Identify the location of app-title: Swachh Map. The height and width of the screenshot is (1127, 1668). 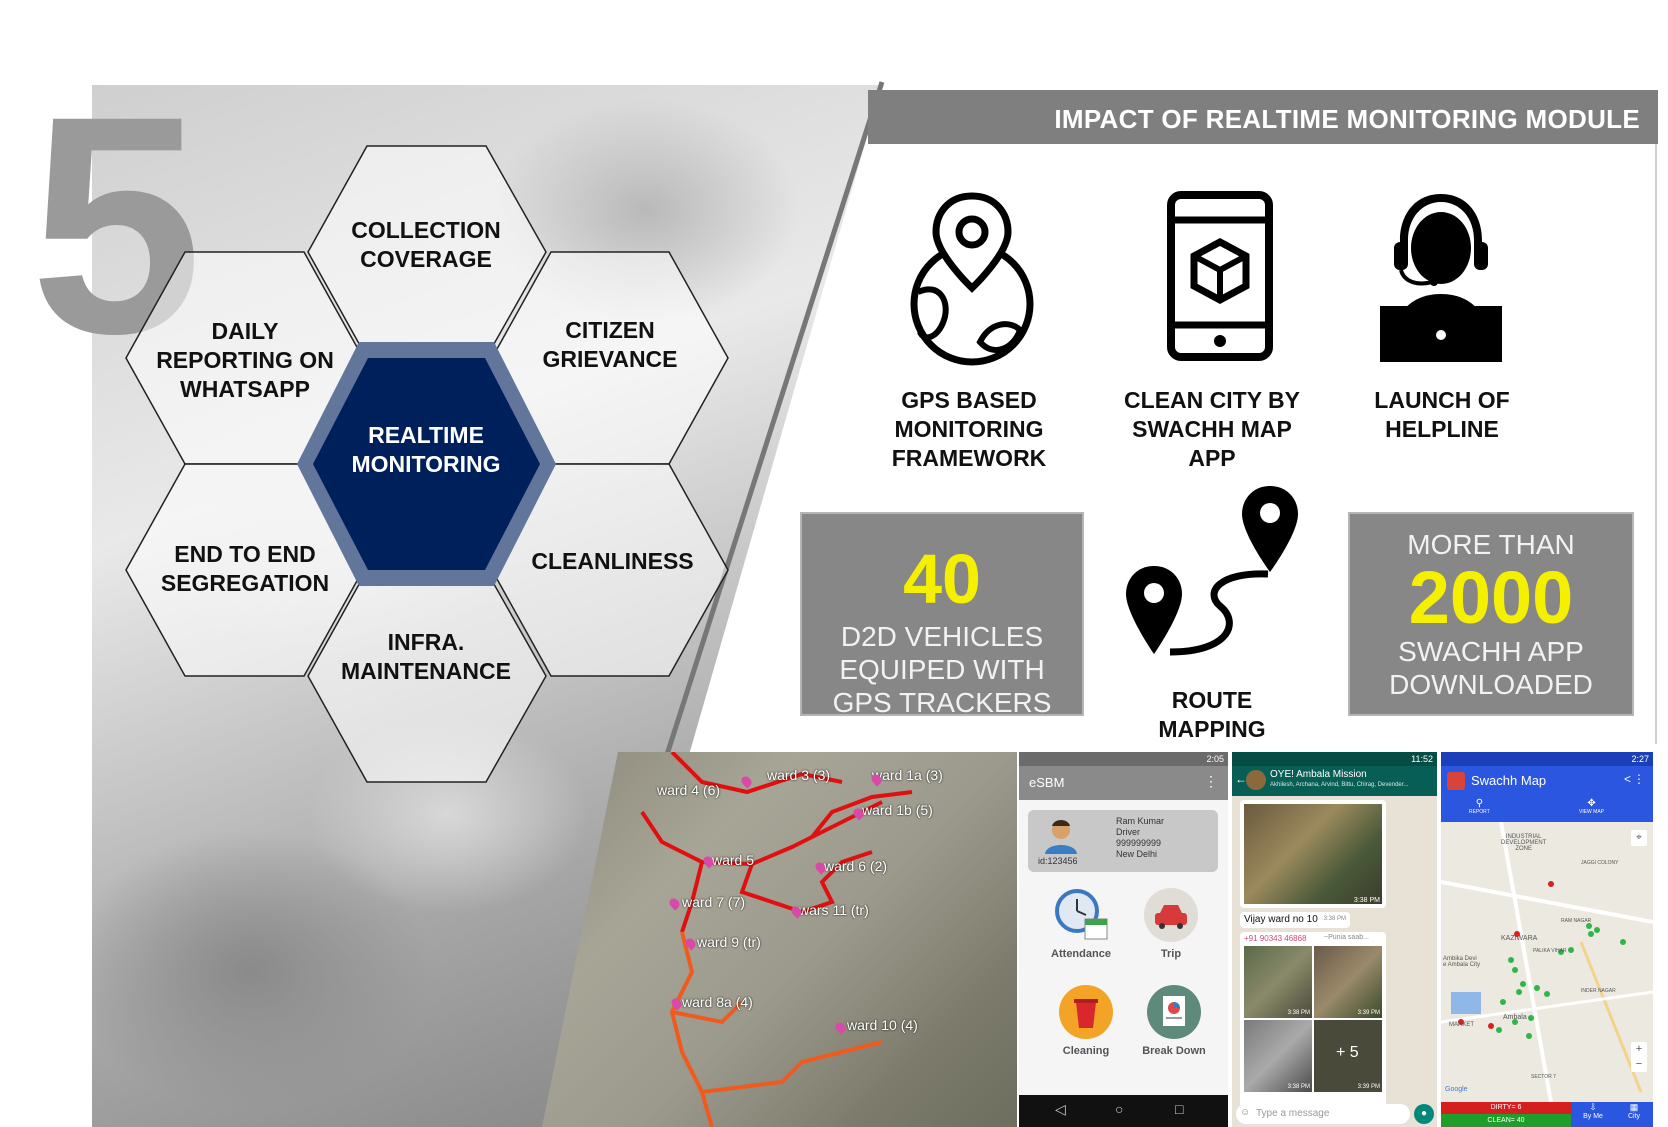
(1509, 780).